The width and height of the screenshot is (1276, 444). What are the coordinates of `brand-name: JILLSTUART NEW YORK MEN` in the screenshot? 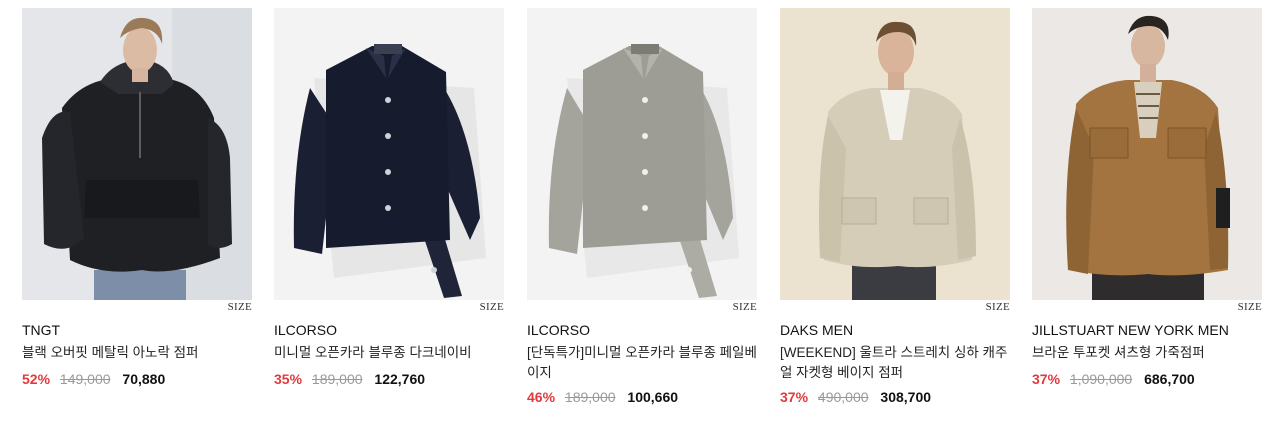 It's located at (1130, 330).